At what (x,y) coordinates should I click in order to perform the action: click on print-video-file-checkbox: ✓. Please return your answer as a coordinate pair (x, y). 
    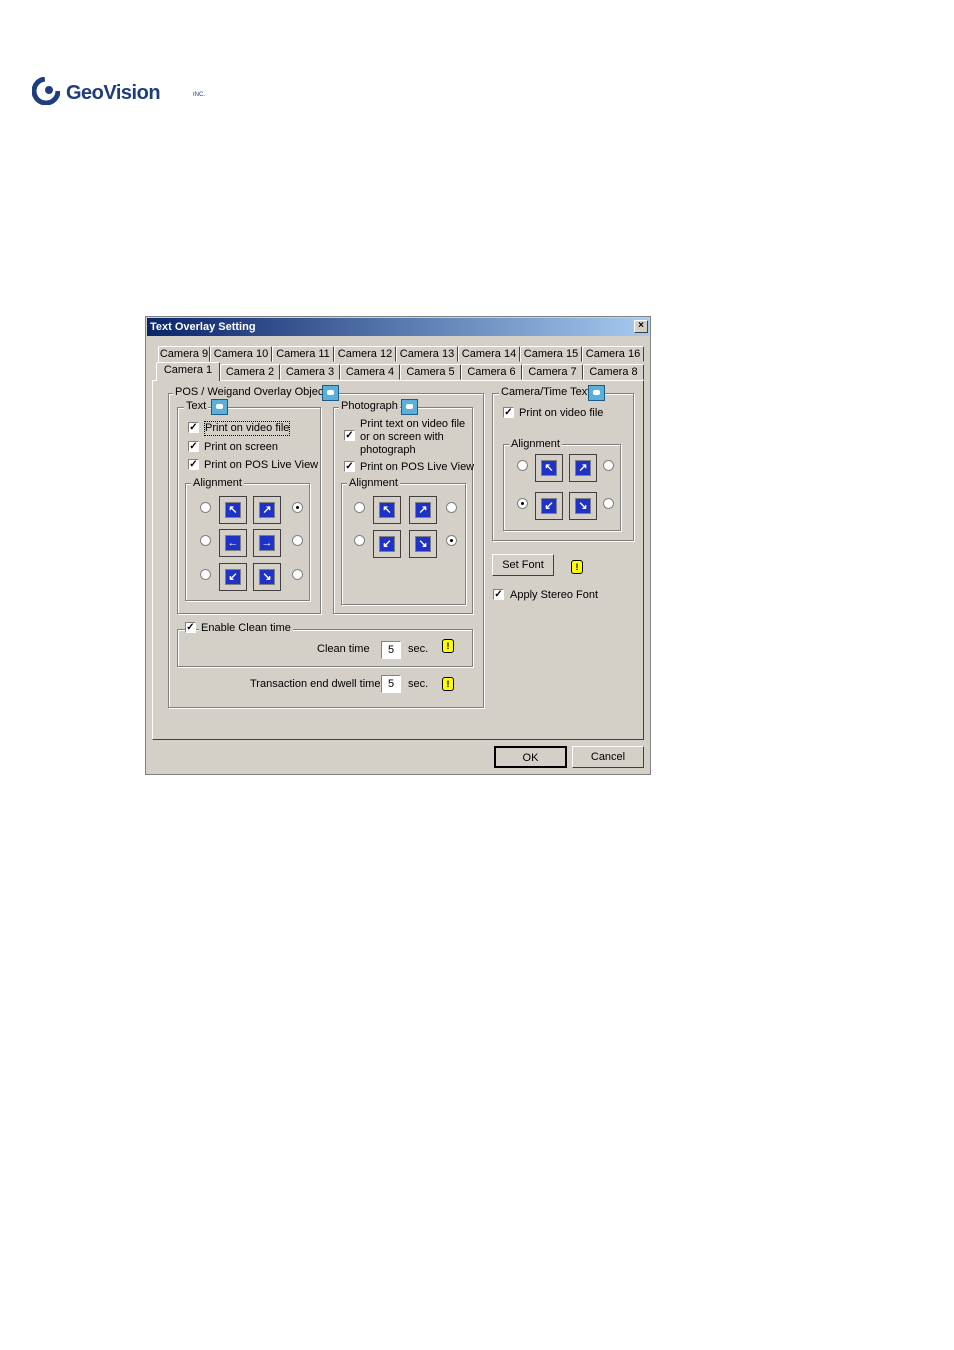
    Looking at the image, I should click on (193, 427).